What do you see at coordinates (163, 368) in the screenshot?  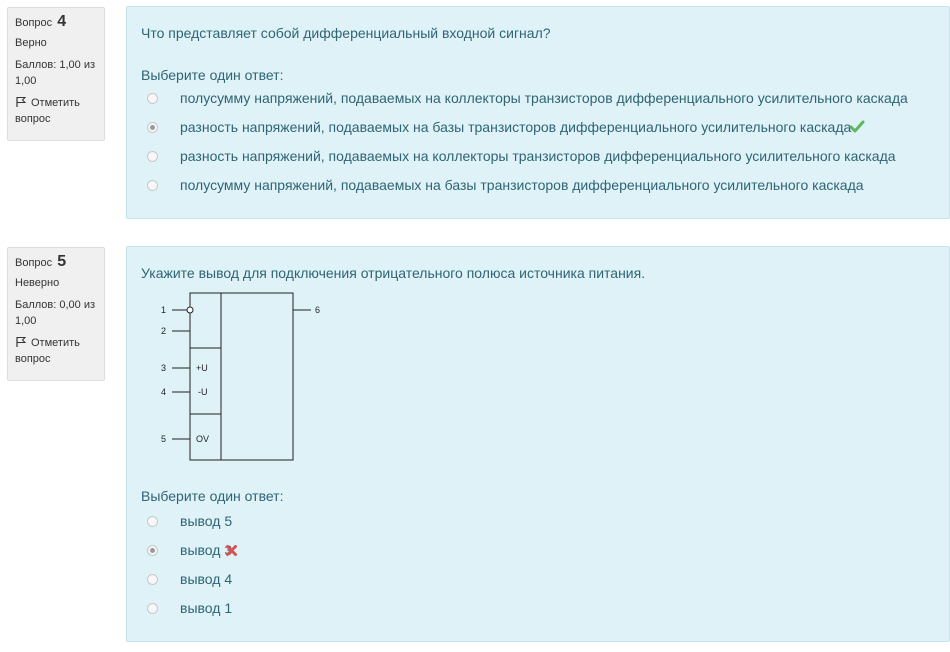 I see `pin-number: 3` at bounding box center [163, 368].